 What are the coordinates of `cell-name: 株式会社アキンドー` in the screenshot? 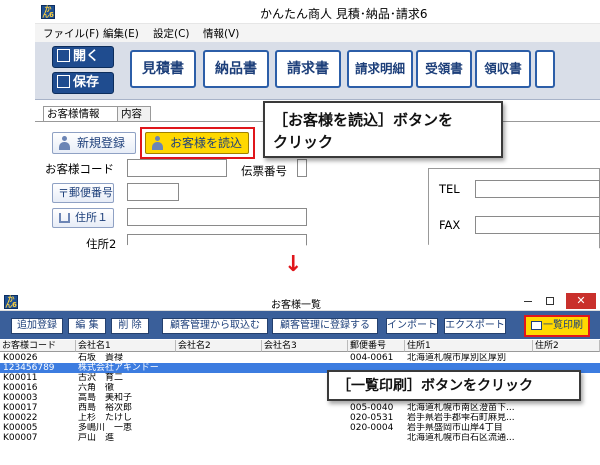 It's located at (118, 368).